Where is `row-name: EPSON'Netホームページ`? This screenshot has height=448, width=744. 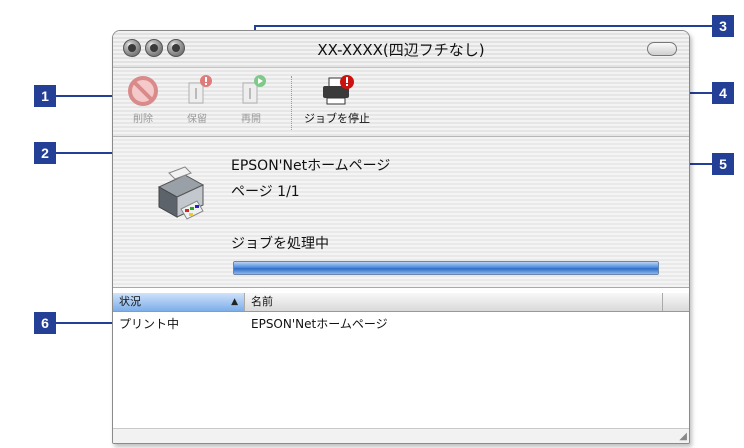 row-name: EPSON'Netホームページ is located at coordinates (319, 324).